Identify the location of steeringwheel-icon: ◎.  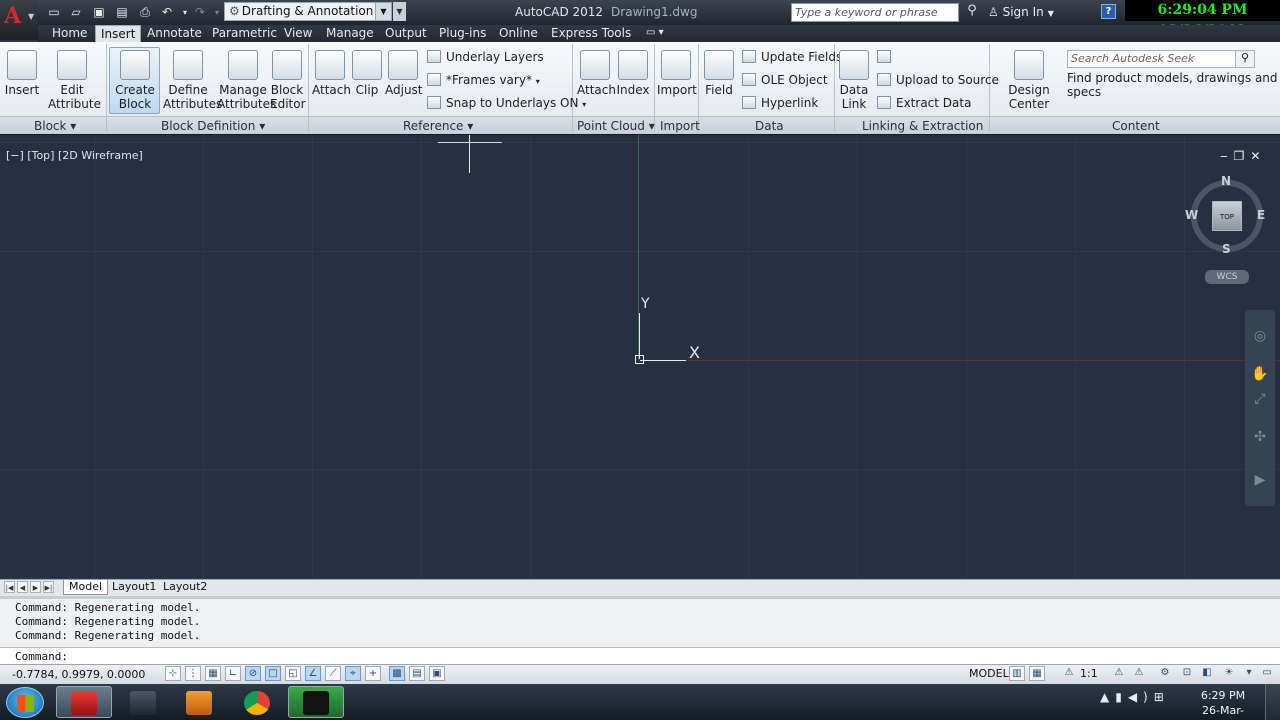
(1260, 338).